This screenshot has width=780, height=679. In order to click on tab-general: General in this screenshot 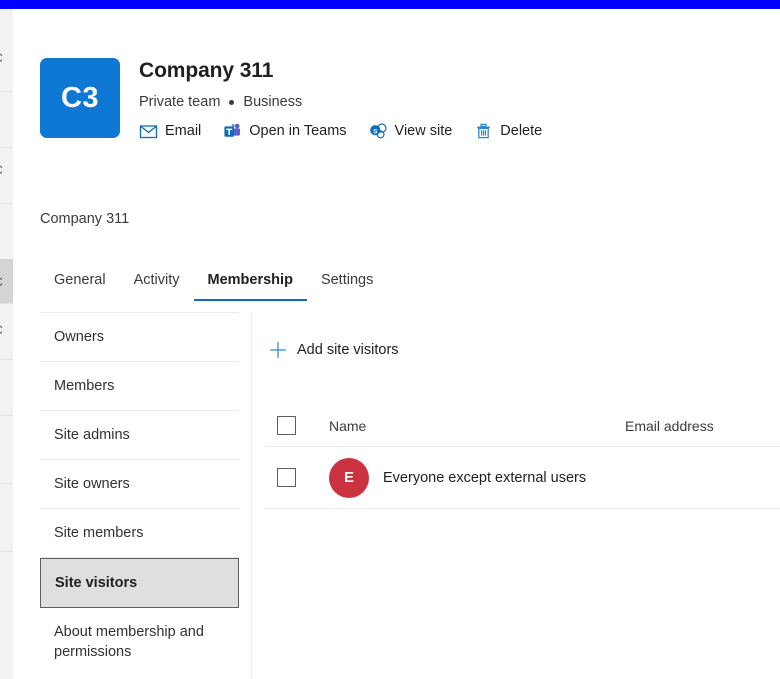, I will do `click(80, 285)`.